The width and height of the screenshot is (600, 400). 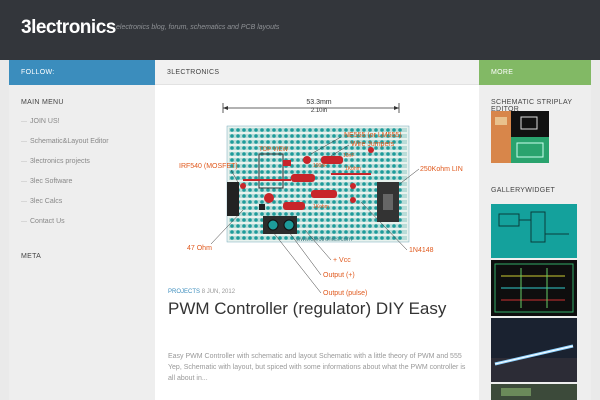 What do you see at coordinates (47, 221) in the screenshot?
I see `menu-item-label: Contact Us` at bounding box center [47, 221].